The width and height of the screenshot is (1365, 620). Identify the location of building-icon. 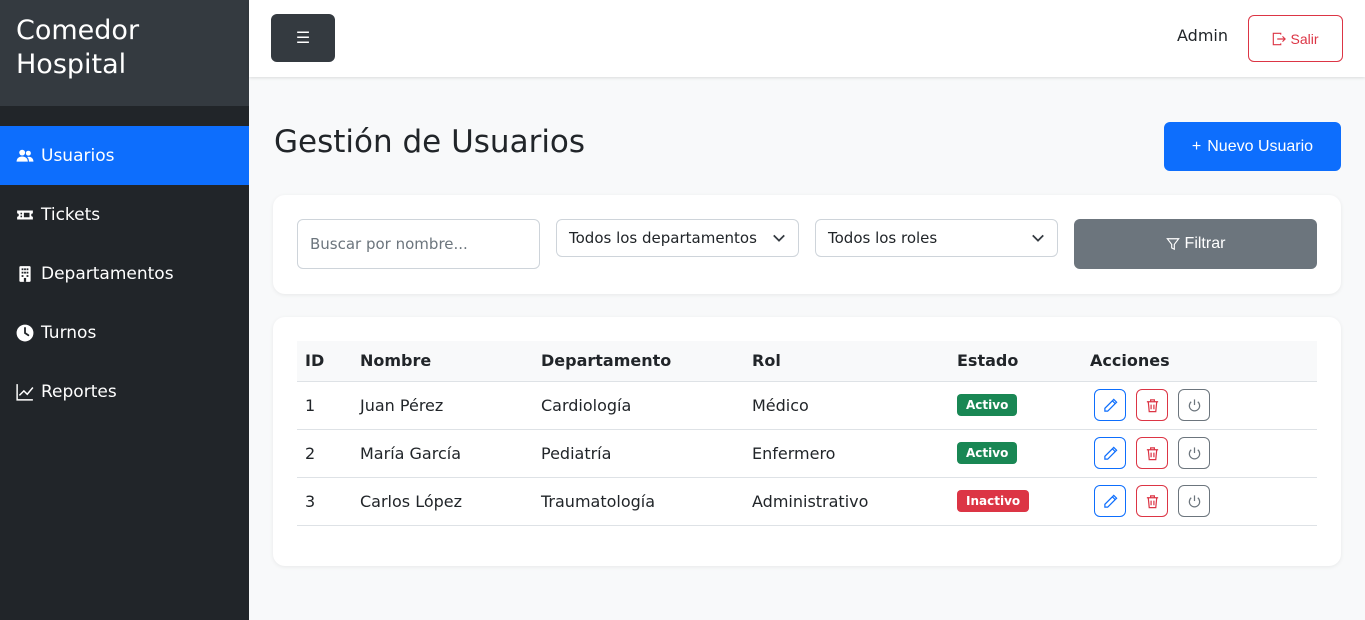
(25, 274).